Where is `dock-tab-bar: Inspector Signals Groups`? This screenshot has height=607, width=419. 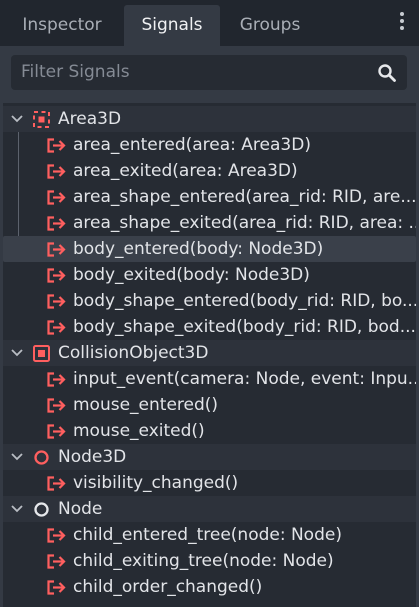 dock-tab-bar: Inspector Signals Groups is located at coordinates (209, 23).